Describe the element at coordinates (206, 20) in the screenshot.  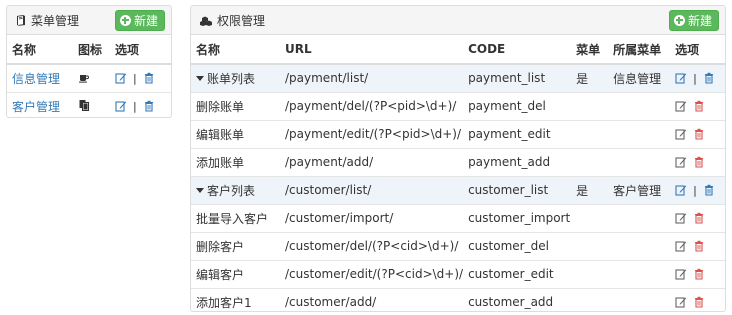
I see `cubes-icon` at that location.